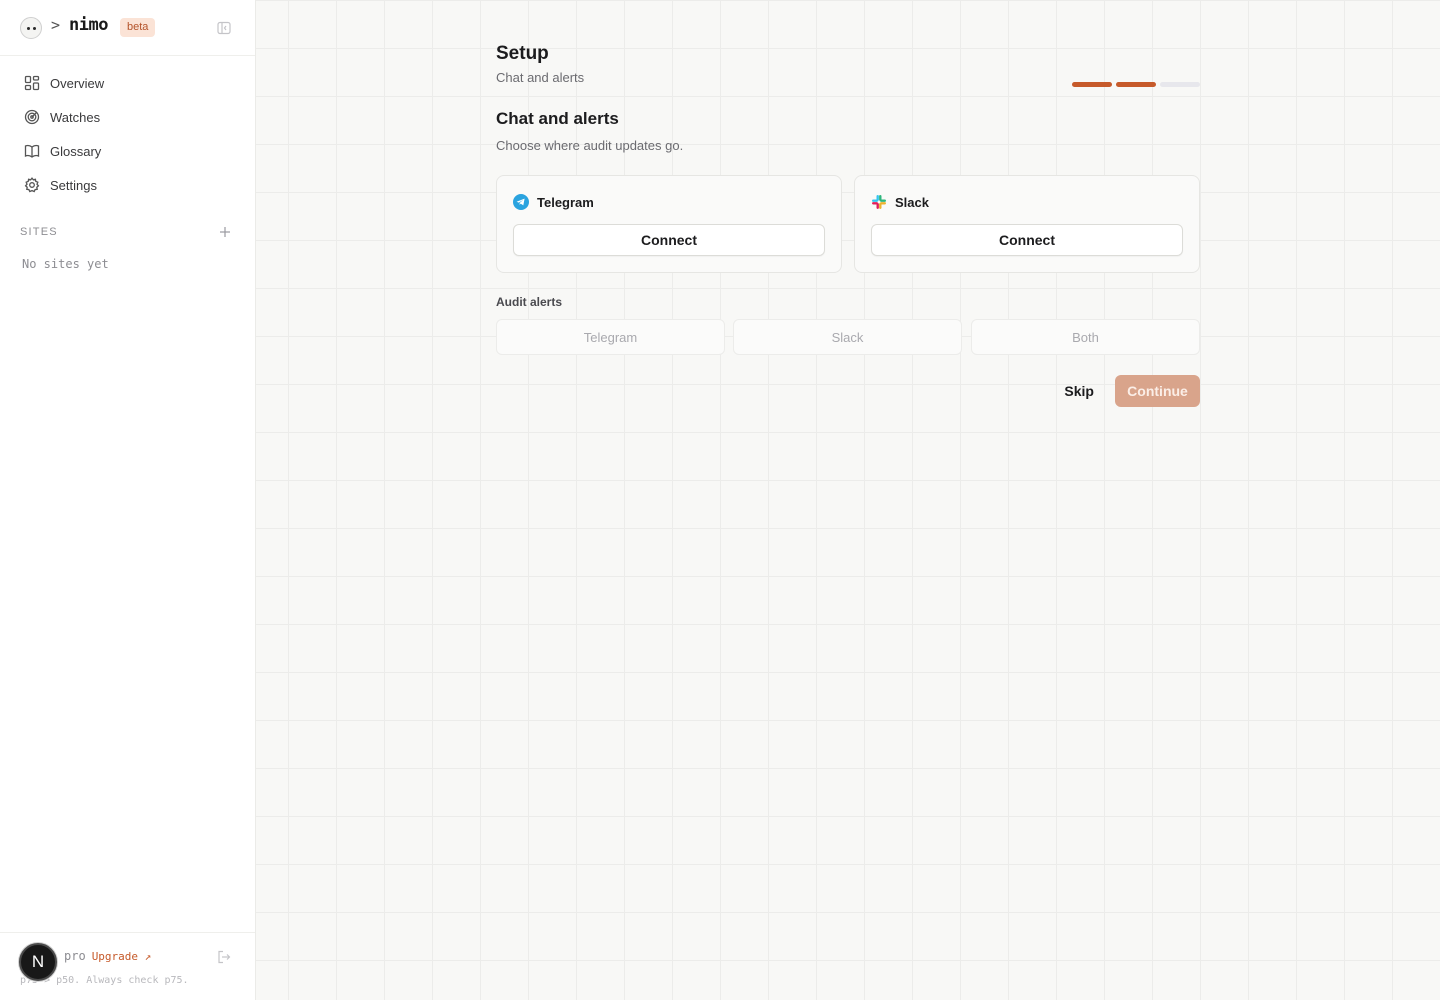 The height and width of the screenshot is (1000, 1440). Describe the element at coordinates (529, 302) in the screenshot. I see `audit-alerts-label: Audit alerts` at that location.